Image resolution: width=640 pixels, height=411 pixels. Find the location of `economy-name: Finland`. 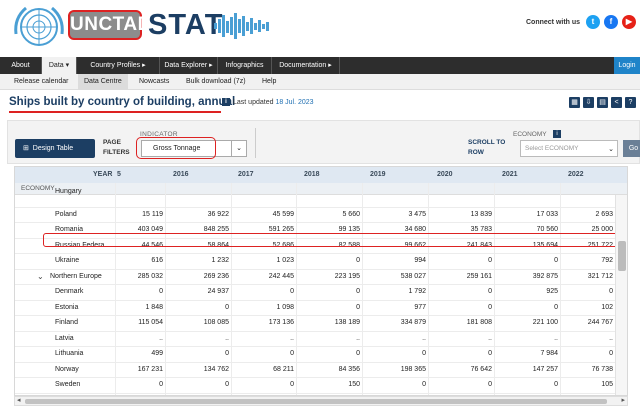

economy-name: Finland is located at coordinates (66, 322).